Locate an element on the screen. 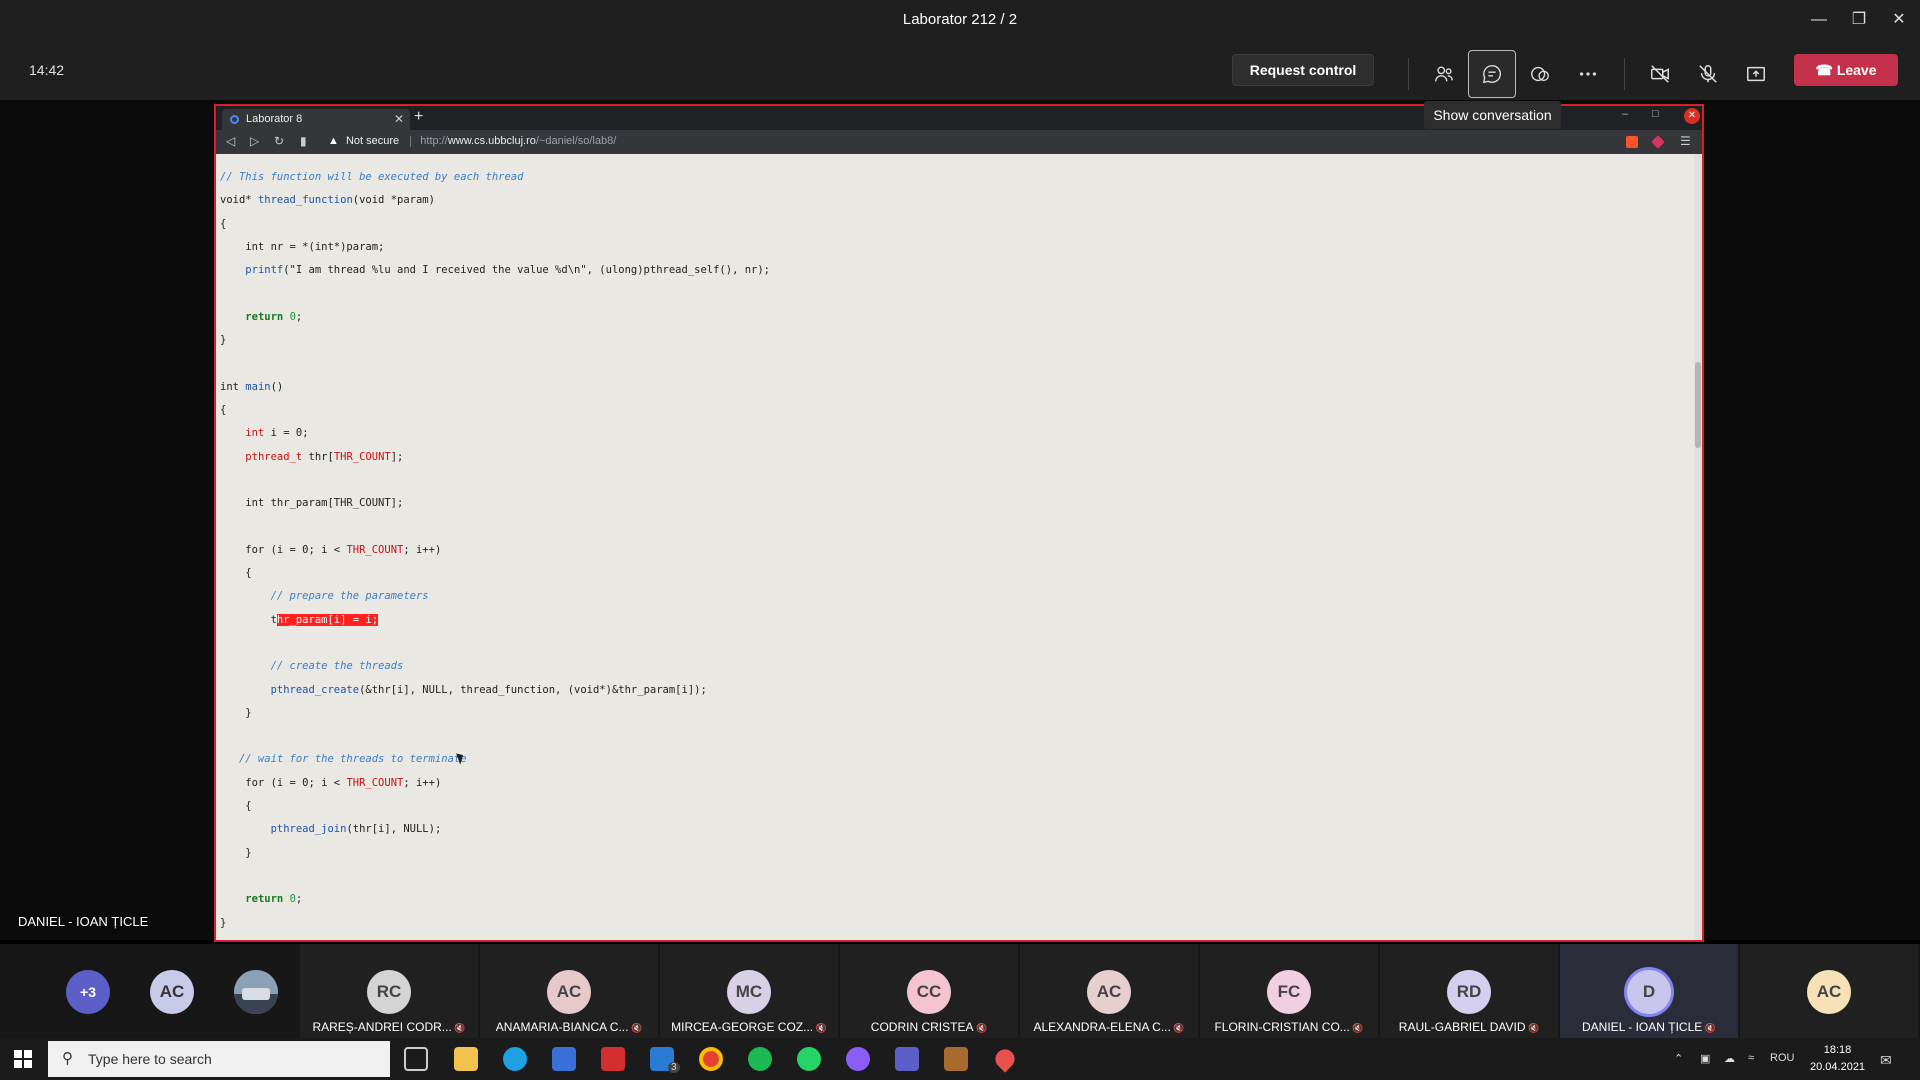 The height and width of the screenshot is (1080, 1920). chrome-icon is located at coordinates (711, 1059).